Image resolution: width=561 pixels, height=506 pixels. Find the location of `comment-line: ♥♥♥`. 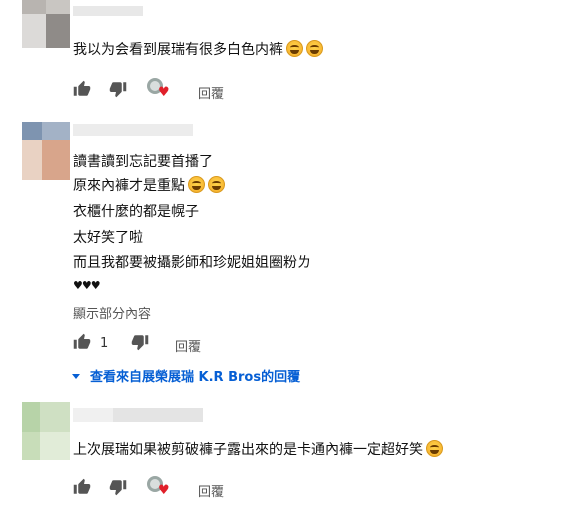

comment-line: ♥♥♥ is located at coordinates (87, 285).